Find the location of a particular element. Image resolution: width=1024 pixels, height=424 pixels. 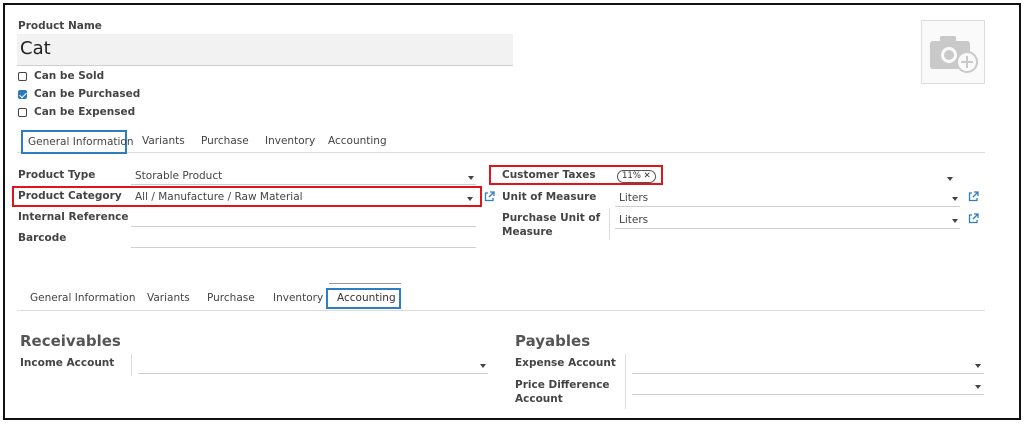

tab-purchase: Purchase is located at coordinates (225, 141).